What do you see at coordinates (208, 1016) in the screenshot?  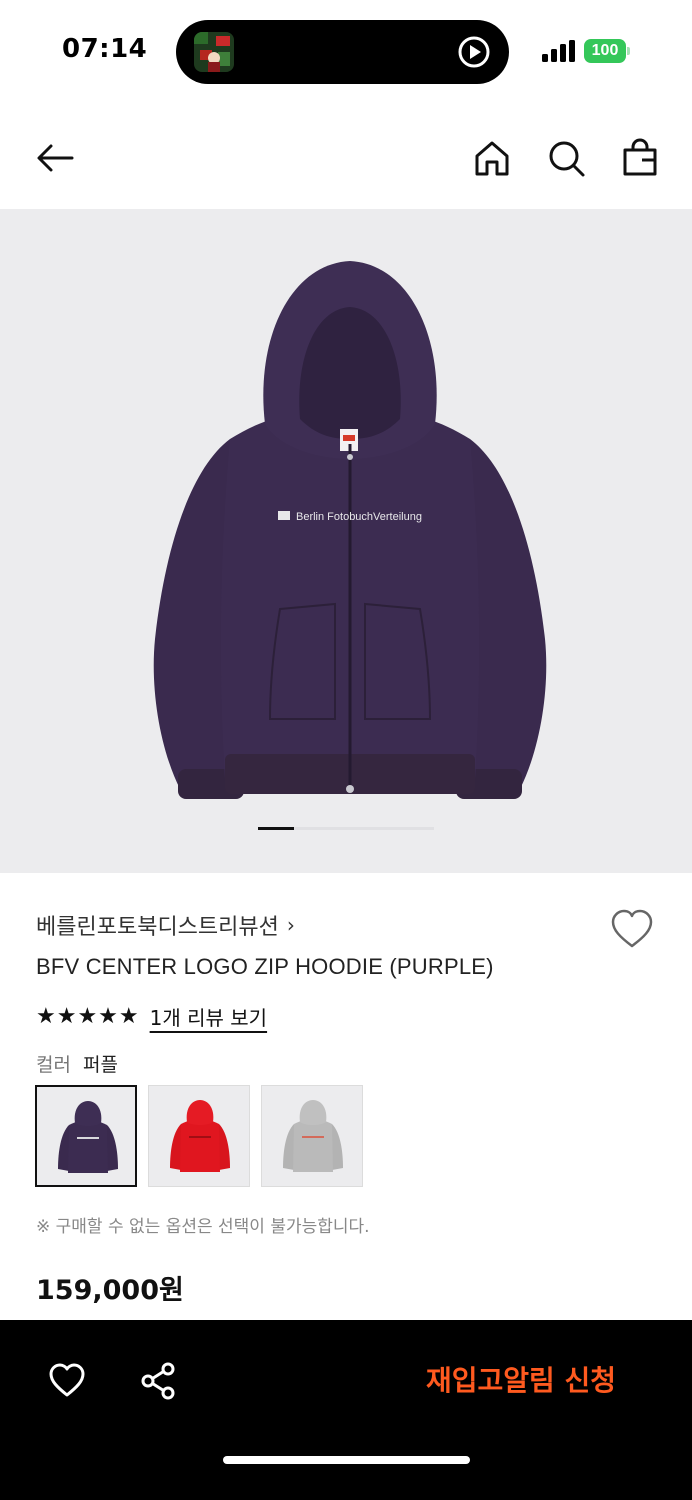 I see `review-link: 1개 리뷰 보기` at bounding box center [208, 1016].